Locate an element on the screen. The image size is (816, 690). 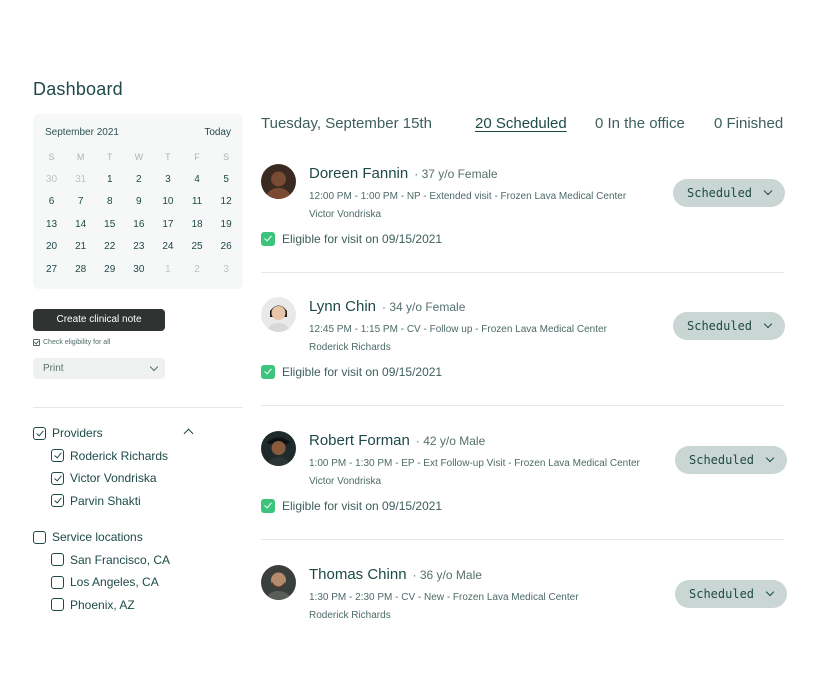
calendar-day: 20 is located at coordinates (51, 251).